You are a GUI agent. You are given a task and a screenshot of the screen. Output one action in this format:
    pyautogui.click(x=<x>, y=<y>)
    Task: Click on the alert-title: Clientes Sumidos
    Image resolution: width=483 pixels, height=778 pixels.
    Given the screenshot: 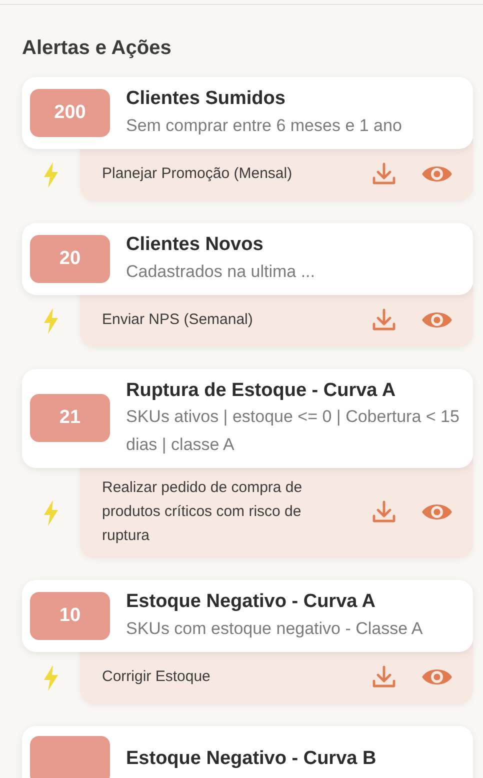 What is the action you would take?
    pyautogui.click(x=206, y=99)
    